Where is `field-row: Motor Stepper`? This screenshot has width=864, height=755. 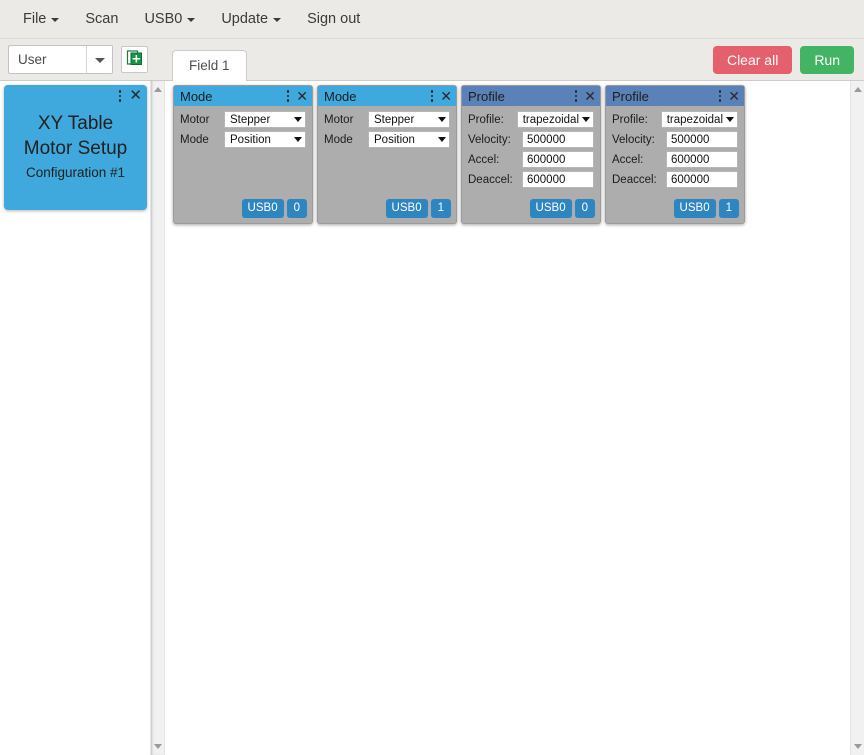 field-row: Motor Stepper is located at coordinates (387, 119).